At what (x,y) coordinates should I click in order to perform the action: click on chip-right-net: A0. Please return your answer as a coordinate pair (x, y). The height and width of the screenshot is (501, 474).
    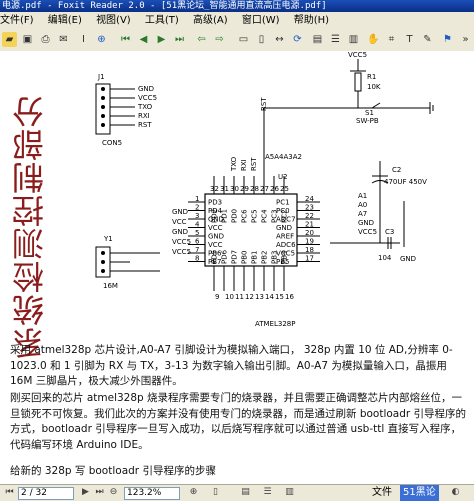
    Looking at the image, I should click on (362, 205).